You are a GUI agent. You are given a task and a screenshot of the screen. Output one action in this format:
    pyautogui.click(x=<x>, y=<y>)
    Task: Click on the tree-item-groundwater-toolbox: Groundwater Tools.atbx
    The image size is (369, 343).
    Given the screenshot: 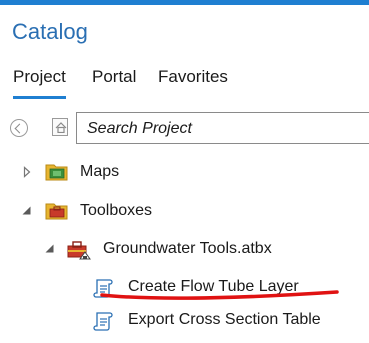 What is the action you would take?
    pyautogui.click(x=184, y=250)
    